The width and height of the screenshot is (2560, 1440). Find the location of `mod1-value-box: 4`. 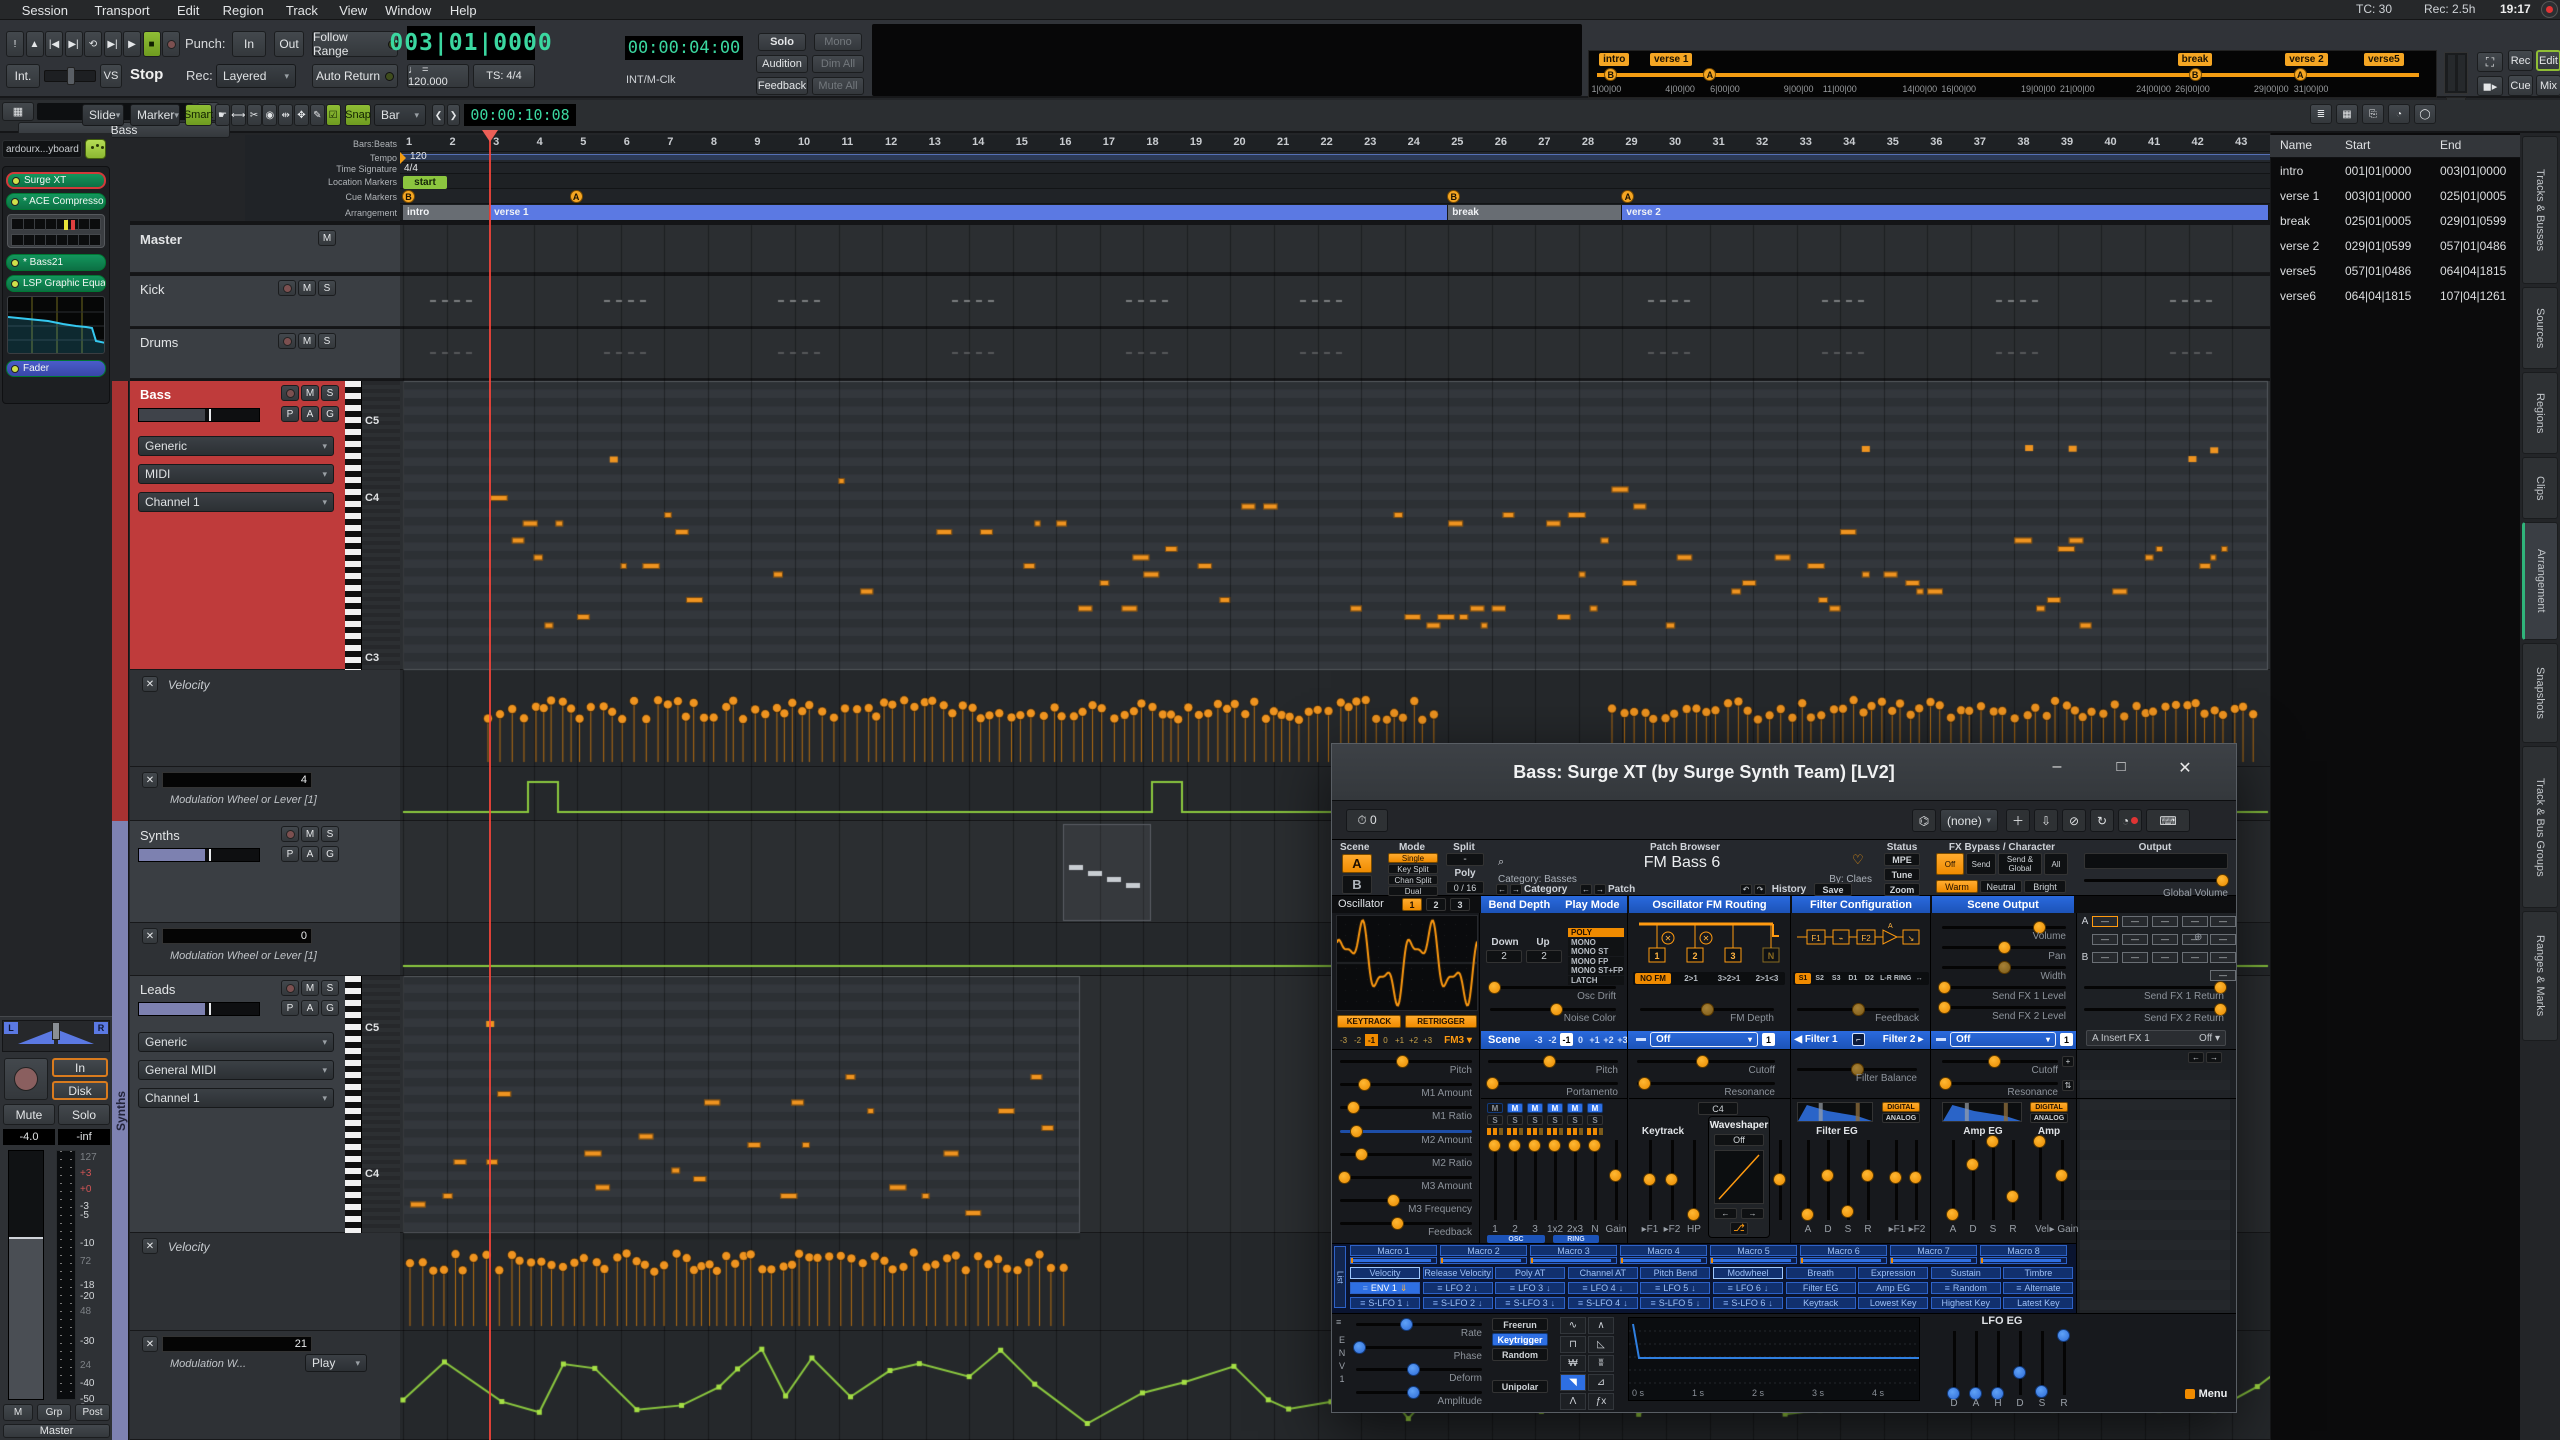

mod1-value-box: 4 is located at coordinates (237, 780).